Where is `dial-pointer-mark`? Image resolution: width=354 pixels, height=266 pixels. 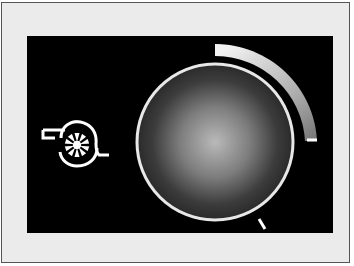 dial-pointer-mark is located at coordinates (262, 224).